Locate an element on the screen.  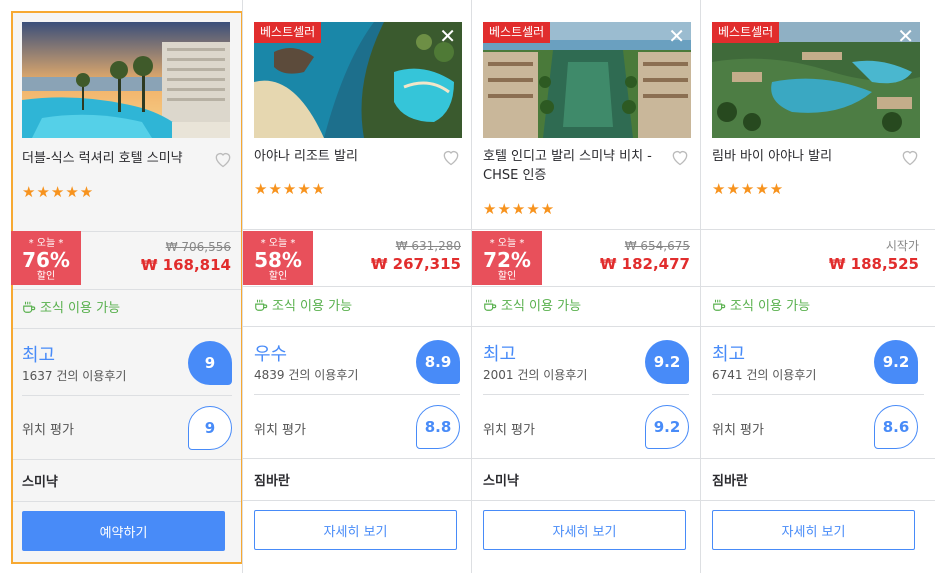
review-count: 2001 건의 이용후기 is located at coordinates (535, 374).